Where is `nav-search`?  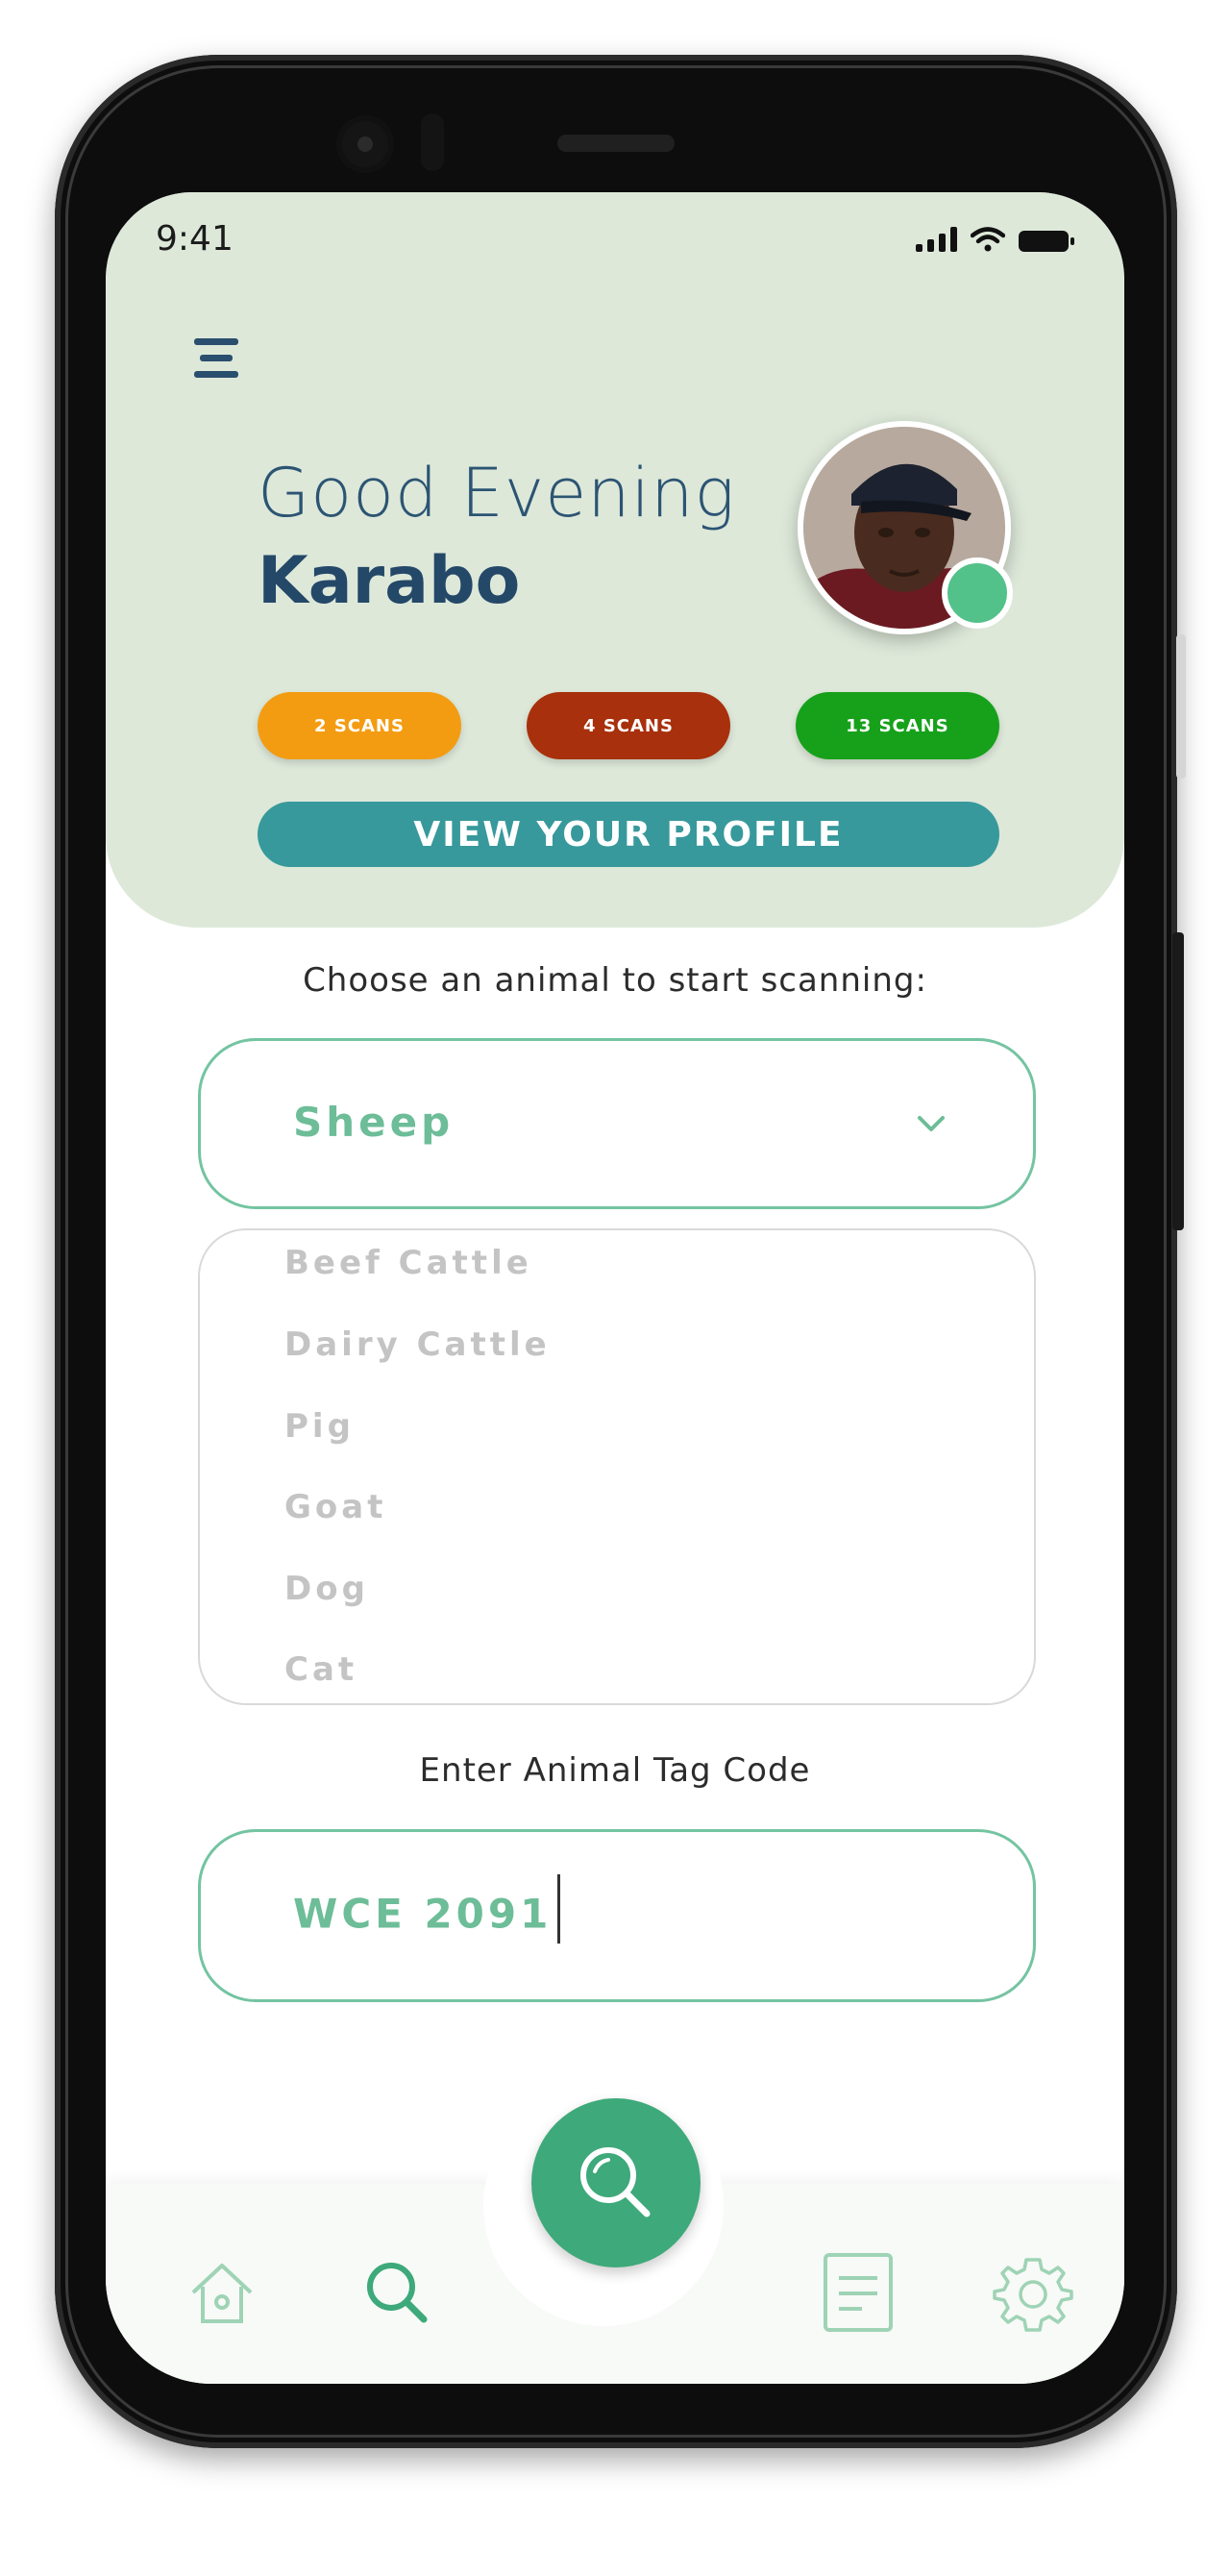
nav-search is located at coordinates (397, 2292).